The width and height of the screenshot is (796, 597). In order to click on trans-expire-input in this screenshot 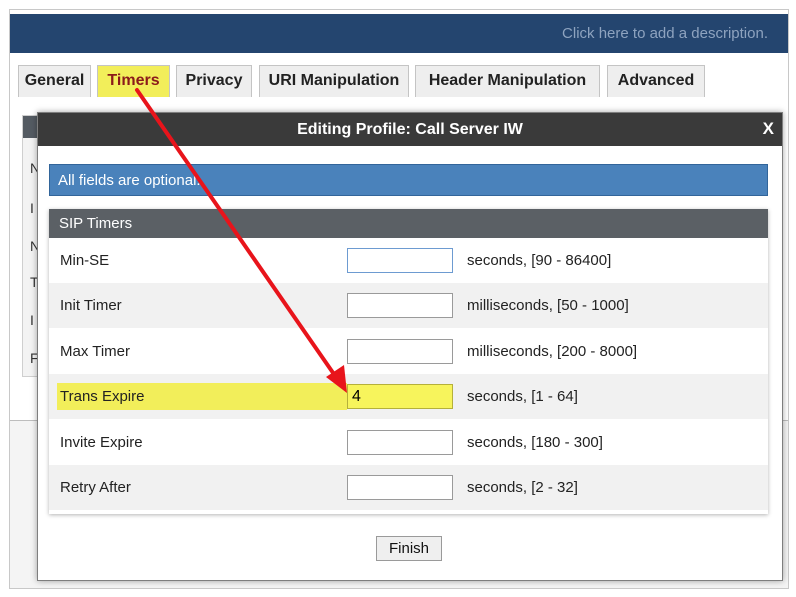, I will do `click(400, 396)`.